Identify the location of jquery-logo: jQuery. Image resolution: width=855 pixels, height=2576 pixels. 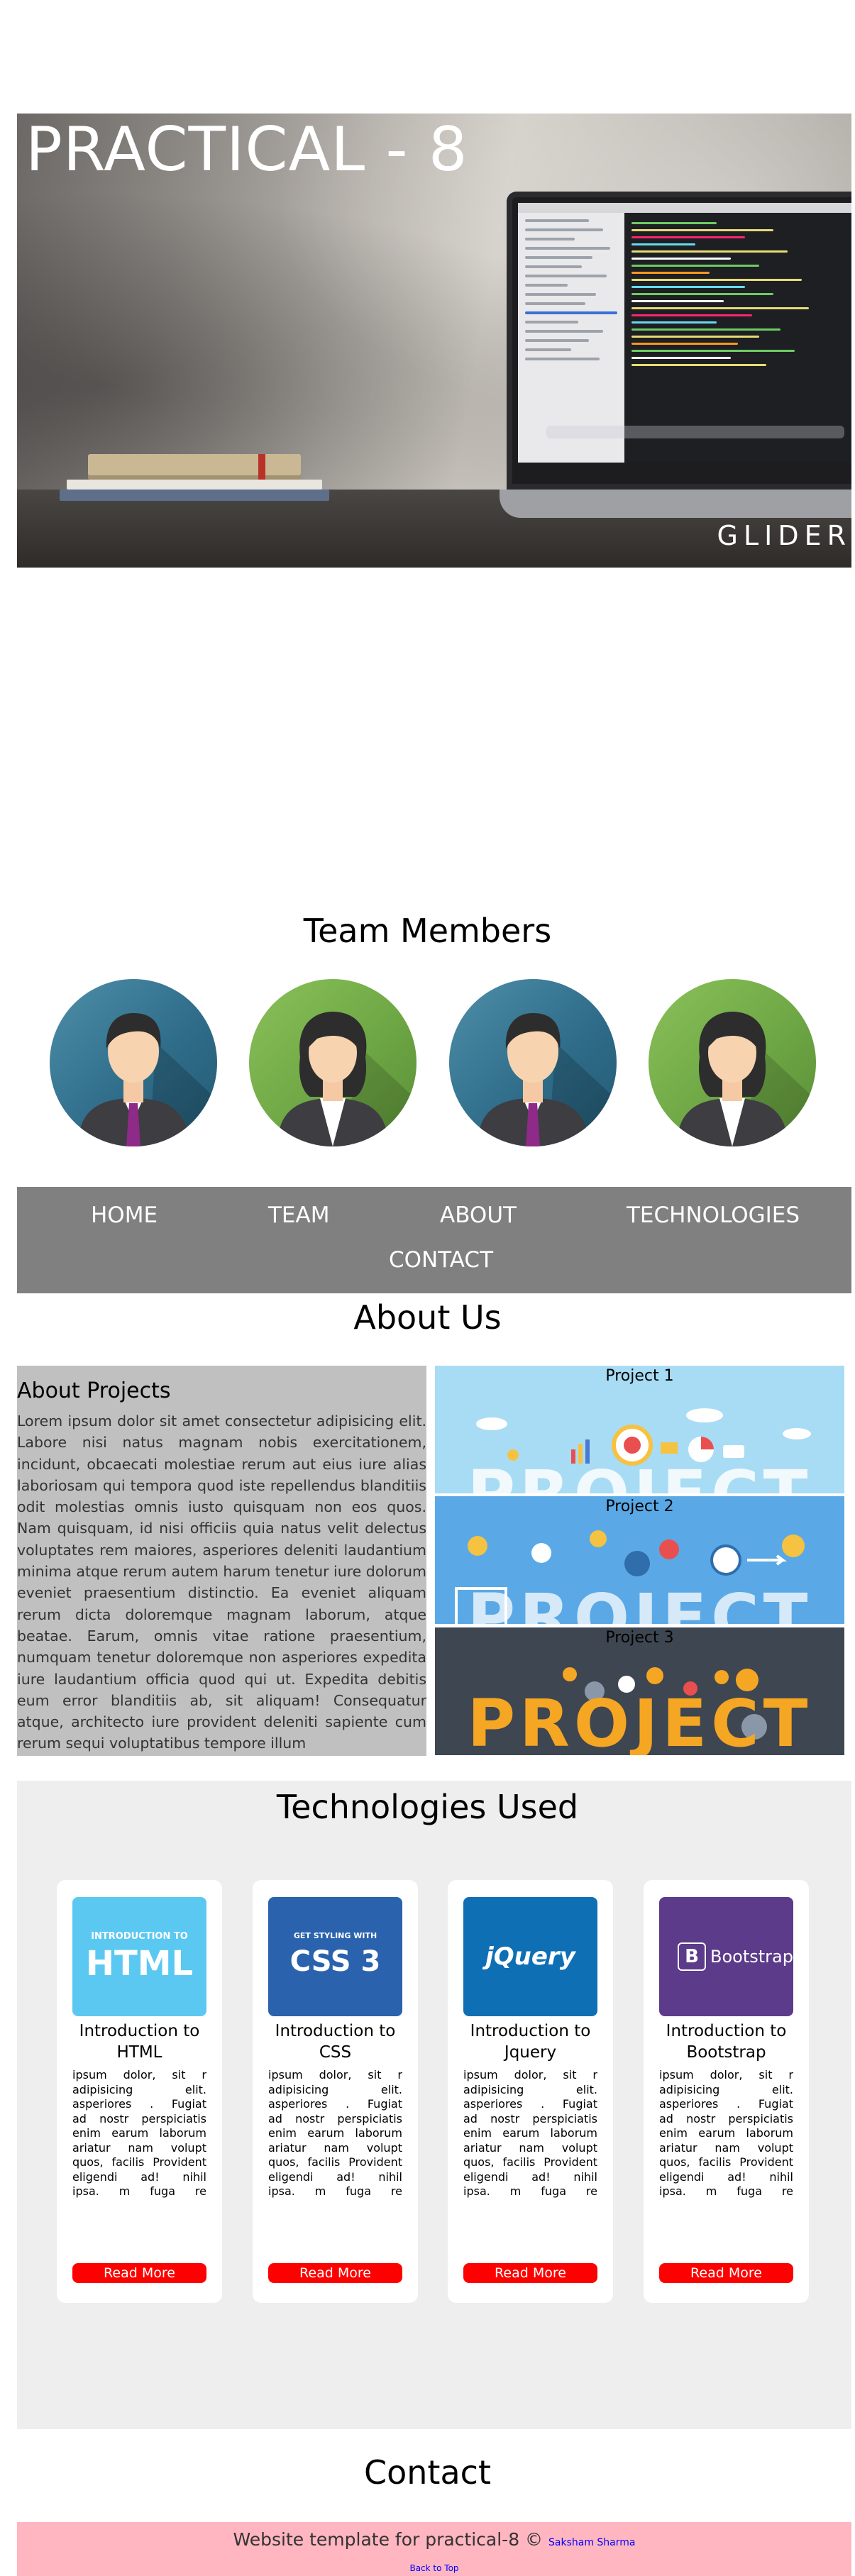
(530, 1956).